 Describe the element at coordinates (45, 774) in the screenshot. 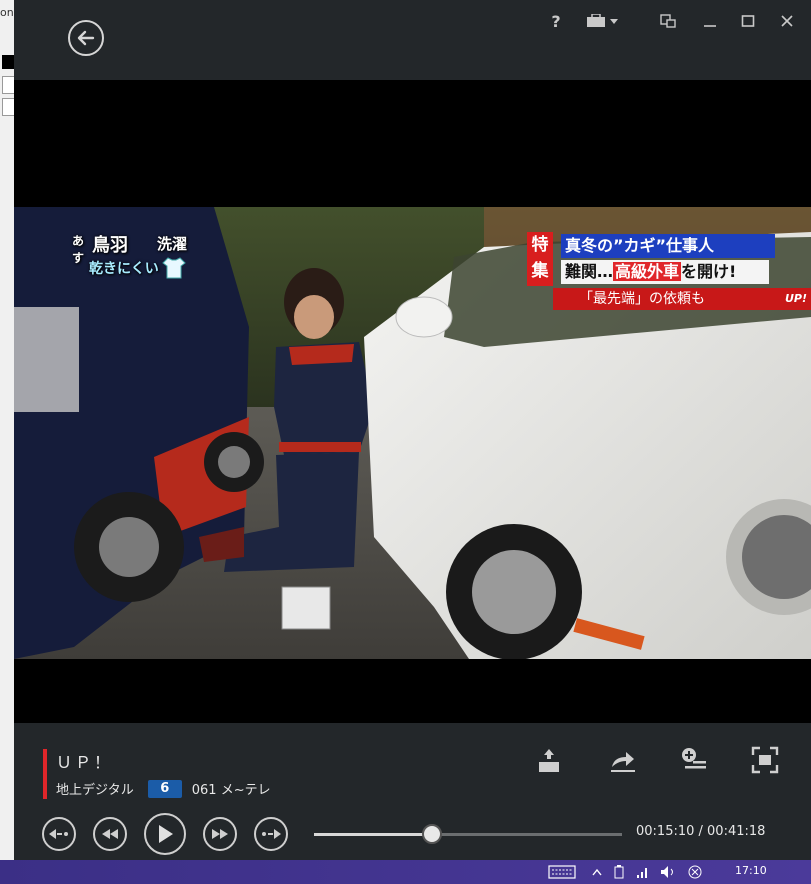

I see `program-accent-bar` at that location.